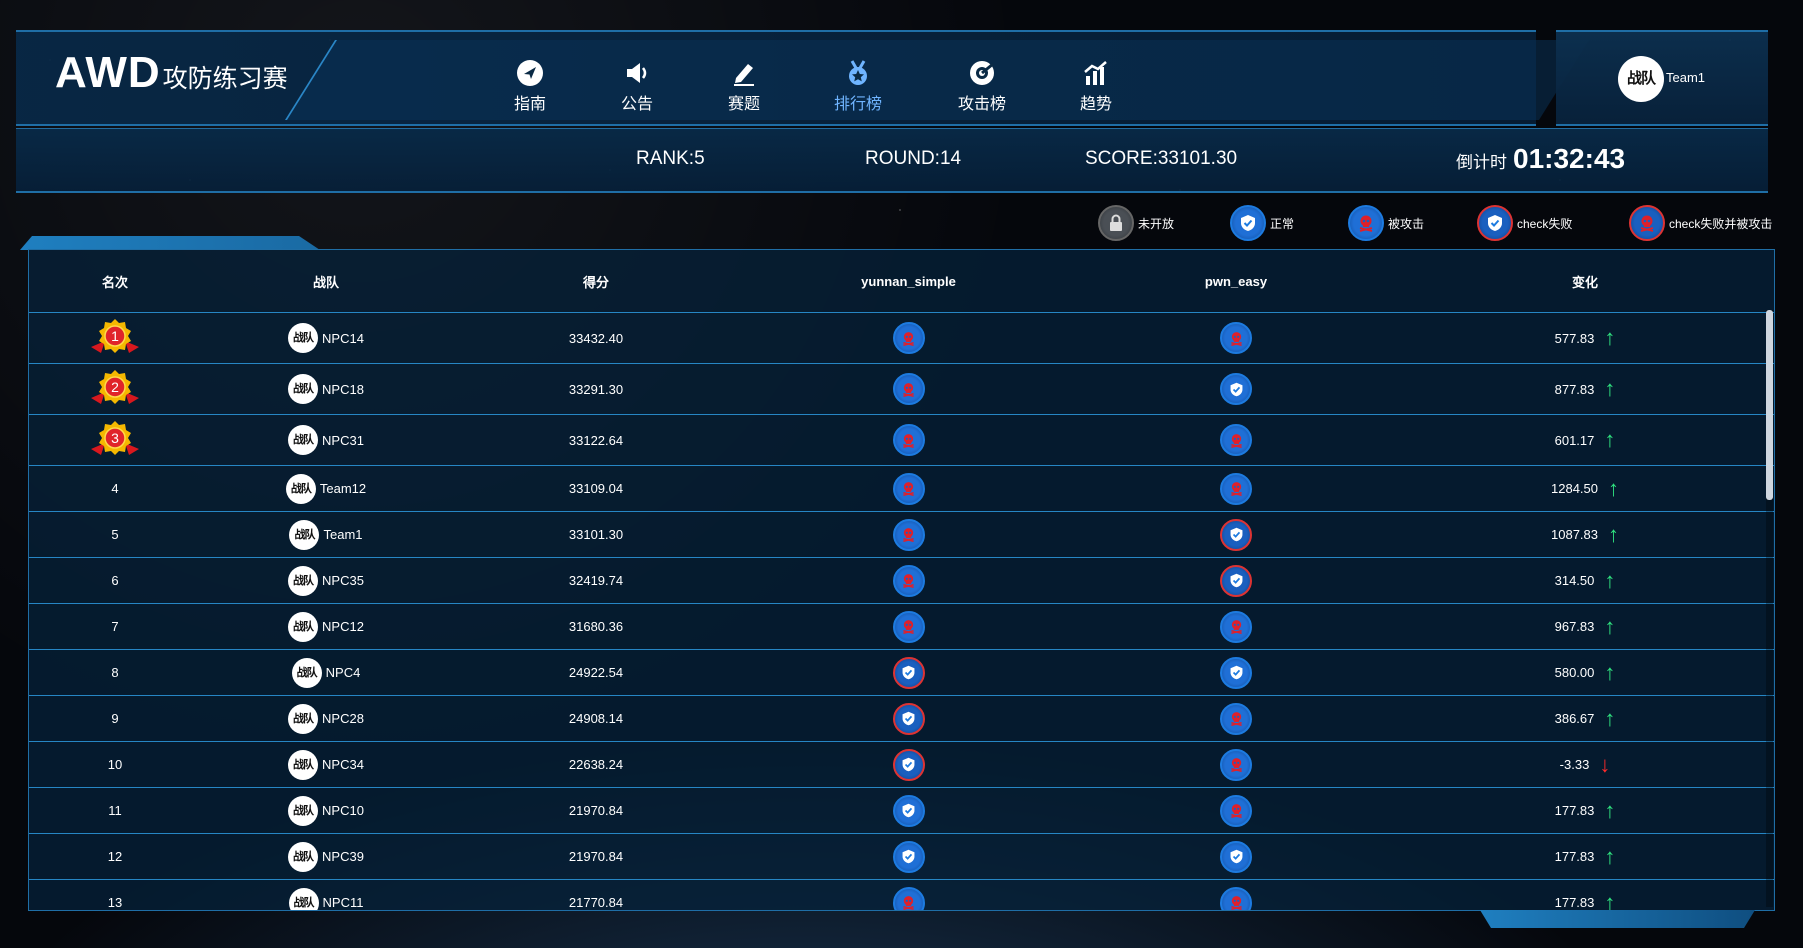 This screenshot has height=948, width=1803. I want to click on col-team: 战队, so click(326, 281).